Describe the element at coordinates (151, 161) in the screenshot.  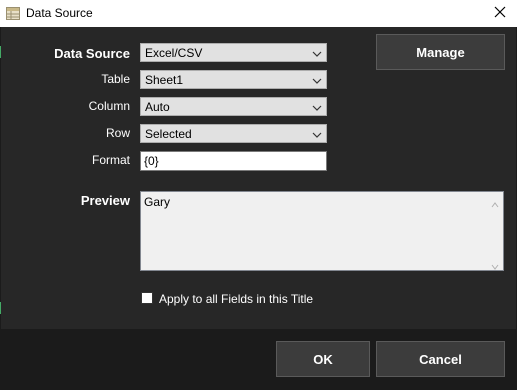
I see `format-value: {0}` at that location.